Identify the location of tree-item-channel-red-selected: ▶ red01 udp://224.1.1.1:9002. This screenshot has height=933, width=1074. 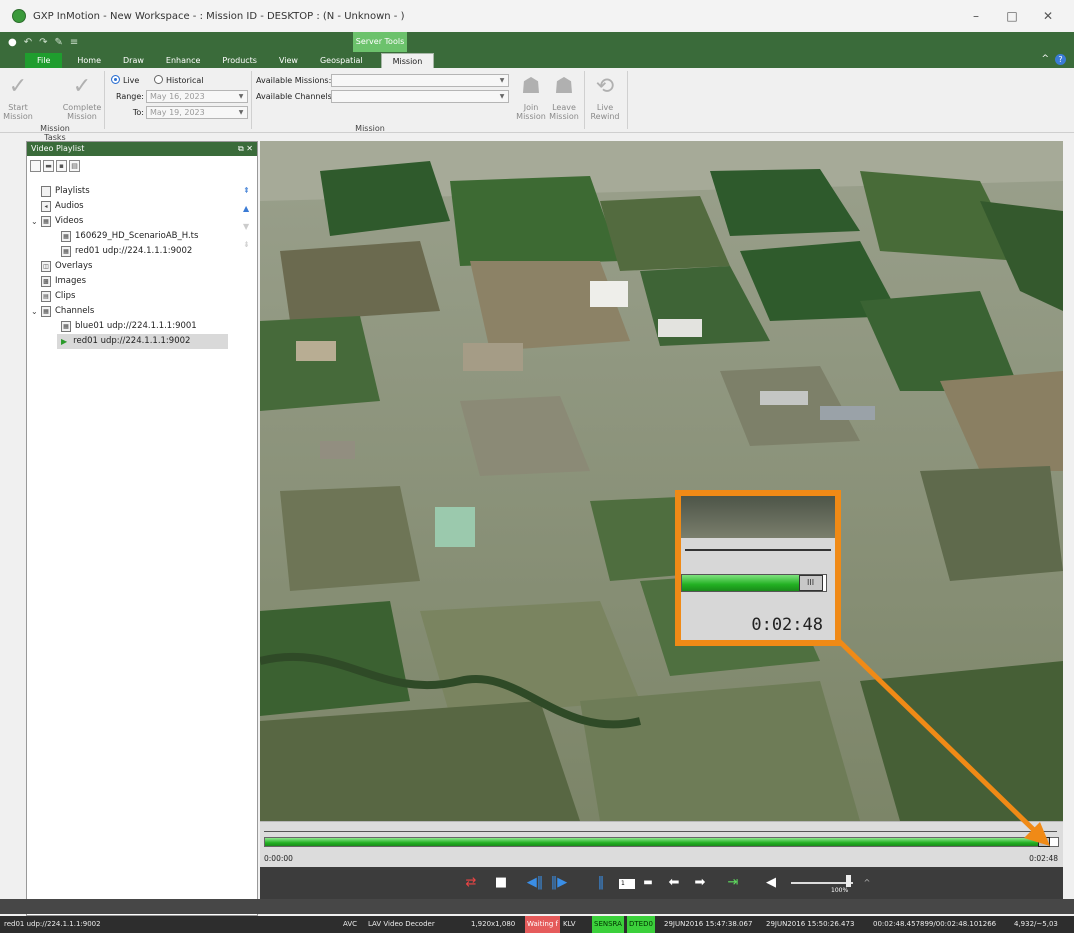
(142, 341).